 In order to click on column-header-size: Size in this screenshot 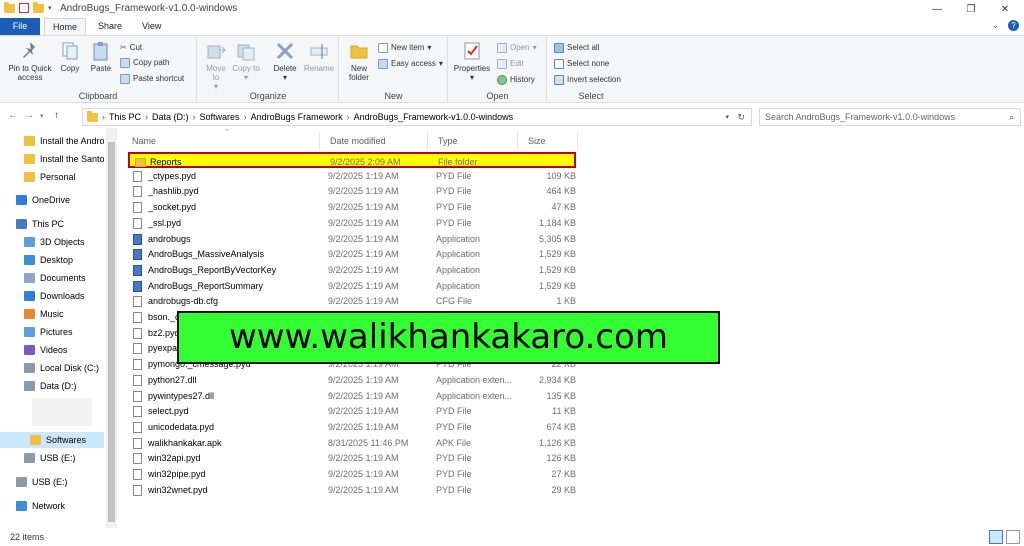, I will do `click(548, 141)`.